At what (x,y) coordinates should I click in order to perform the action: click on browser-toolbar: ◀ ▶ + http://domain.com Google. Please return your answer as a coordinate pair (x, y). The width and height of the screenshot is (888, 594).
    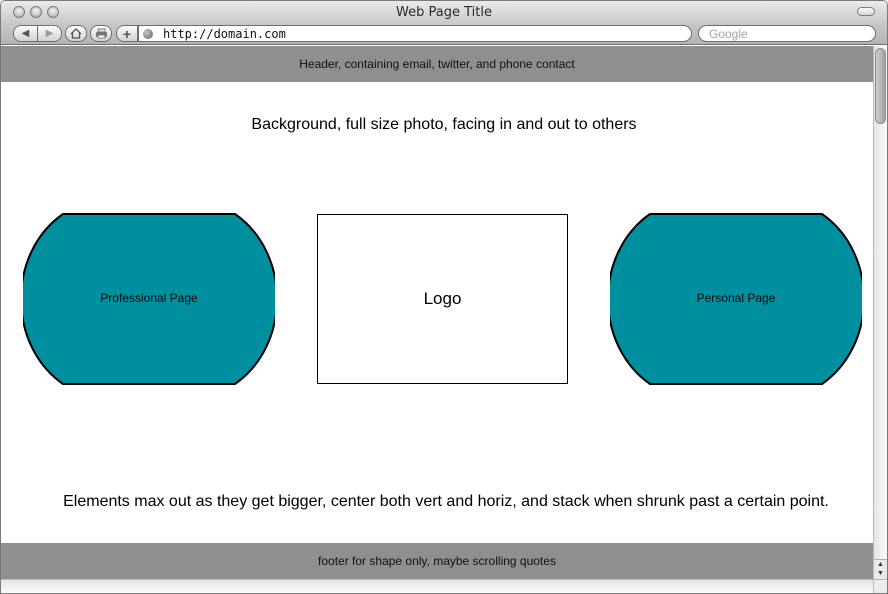
    Looking at the image, I should click on (444, 34).